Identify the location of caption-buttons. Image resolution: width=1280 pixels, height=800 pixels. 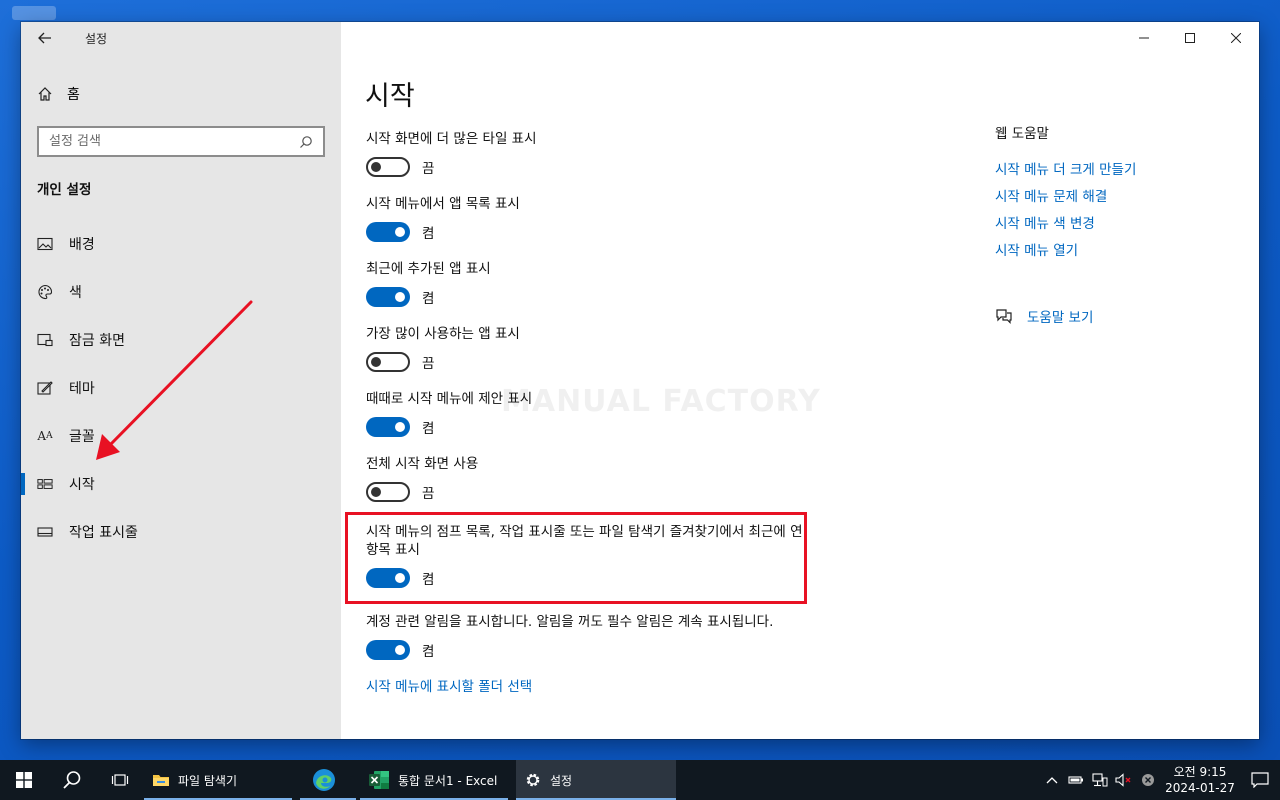
(1190, 38).